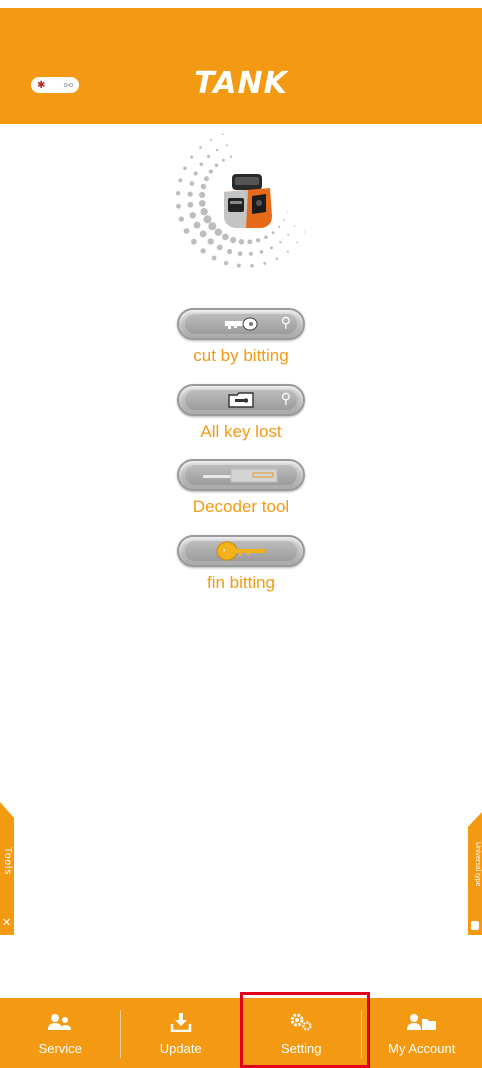 The image size is (482, 1068). What do you see at coordinates (60, 1022) in the screenshot?
I see `users-icon` at bounding box center [60, 1022].